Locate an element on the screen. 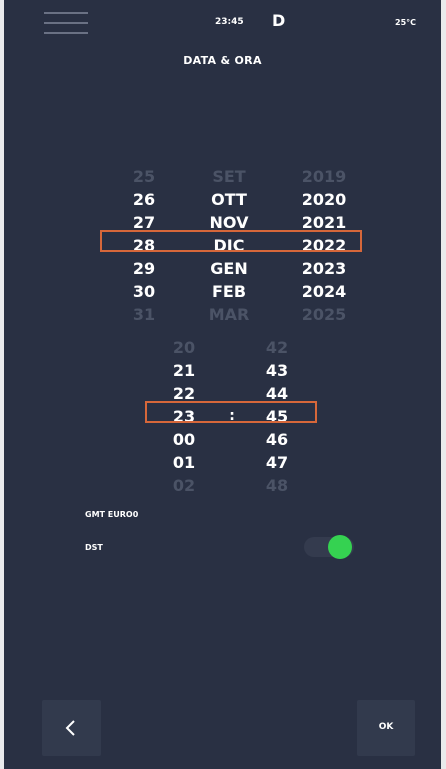 This screenshot has width=446, height=769. date-selection-highlight is located at coordinates (231, 241).